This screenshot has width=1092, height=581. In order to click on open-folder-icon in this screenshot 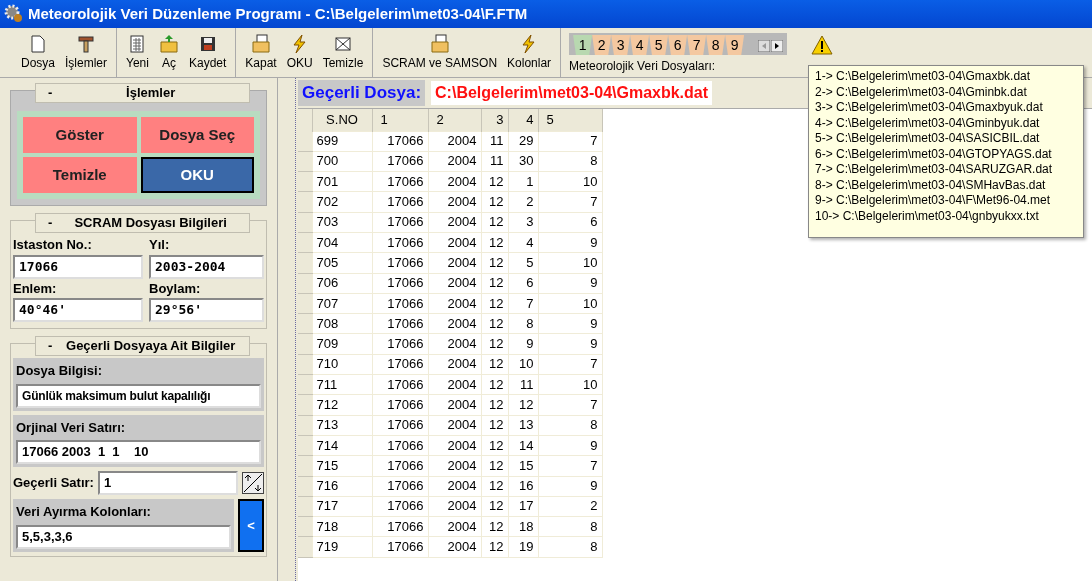, I will do `click(168, 43)`.